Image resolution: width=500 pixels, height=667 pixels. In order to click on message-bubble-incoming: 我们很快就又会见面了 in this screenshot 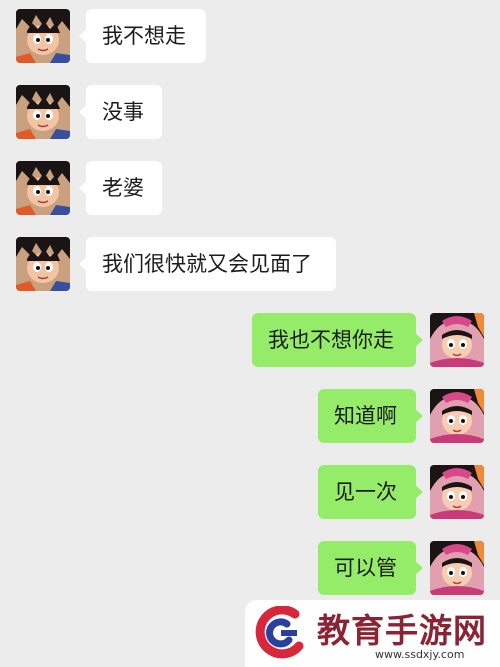, I will do `click(207, 264)`.